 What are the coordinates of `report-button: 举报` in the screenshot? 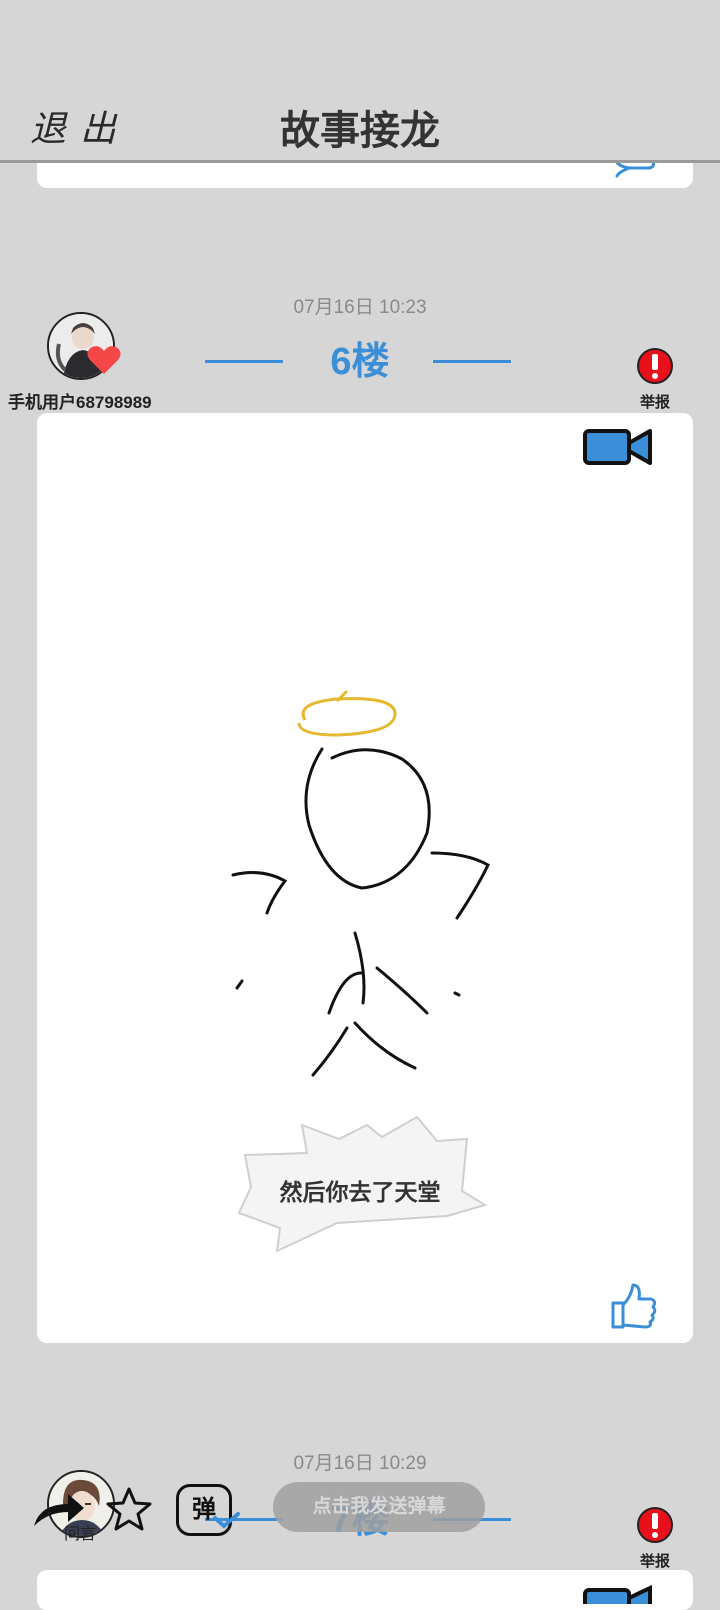 It's located at (655, 379).